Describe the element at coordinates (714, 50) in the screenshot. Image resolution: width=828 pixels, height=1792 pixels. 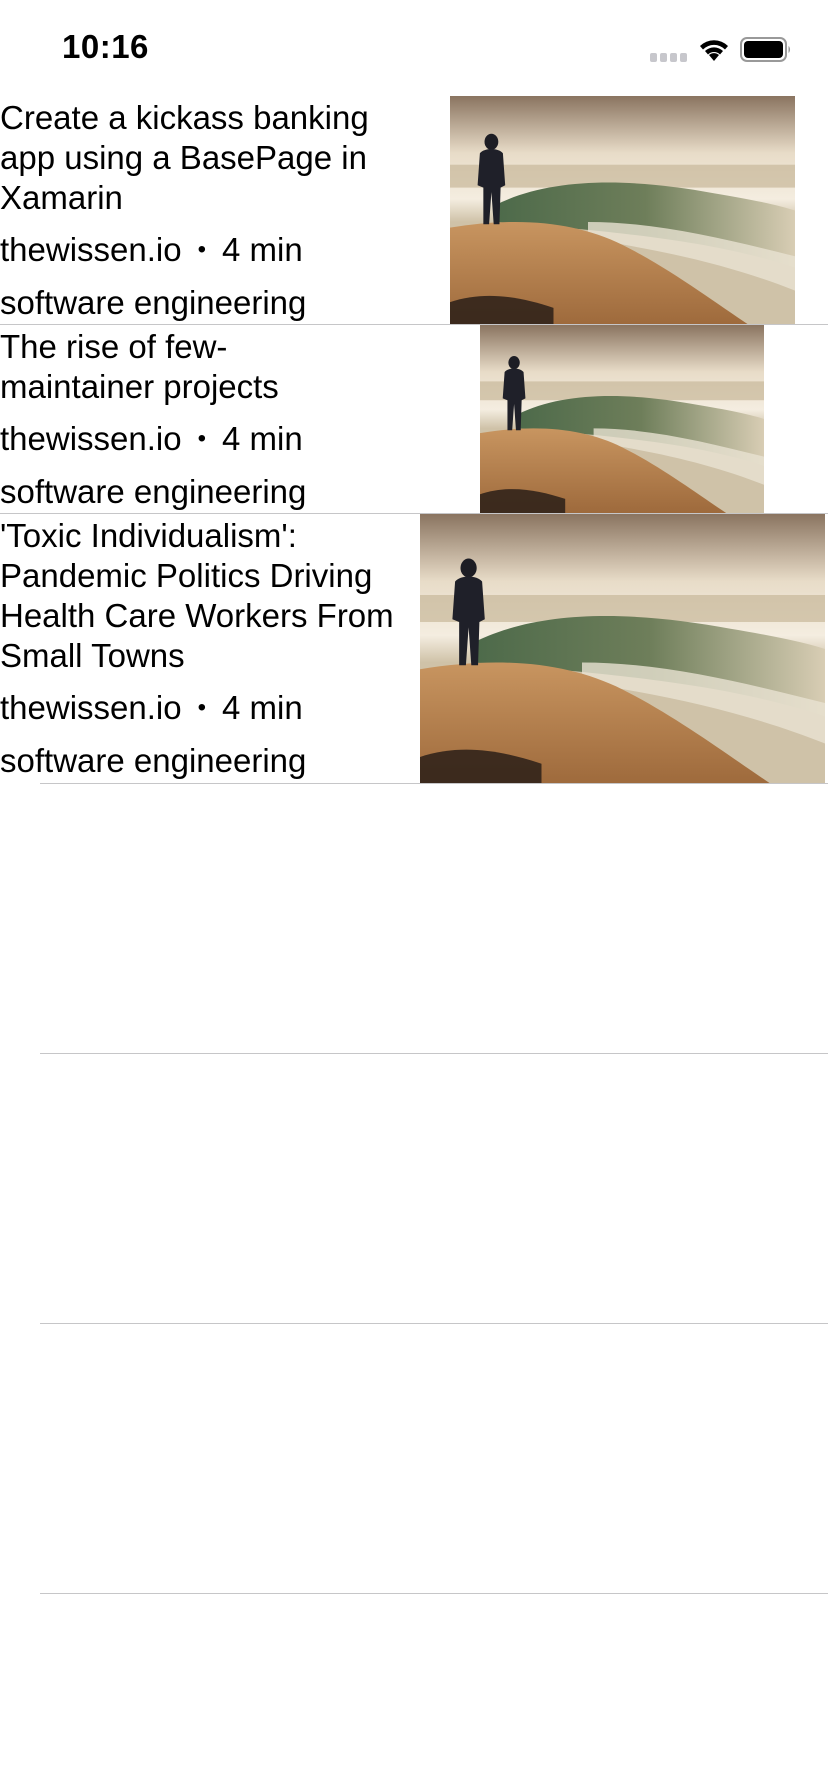
I see `wifi-icon` at that location.